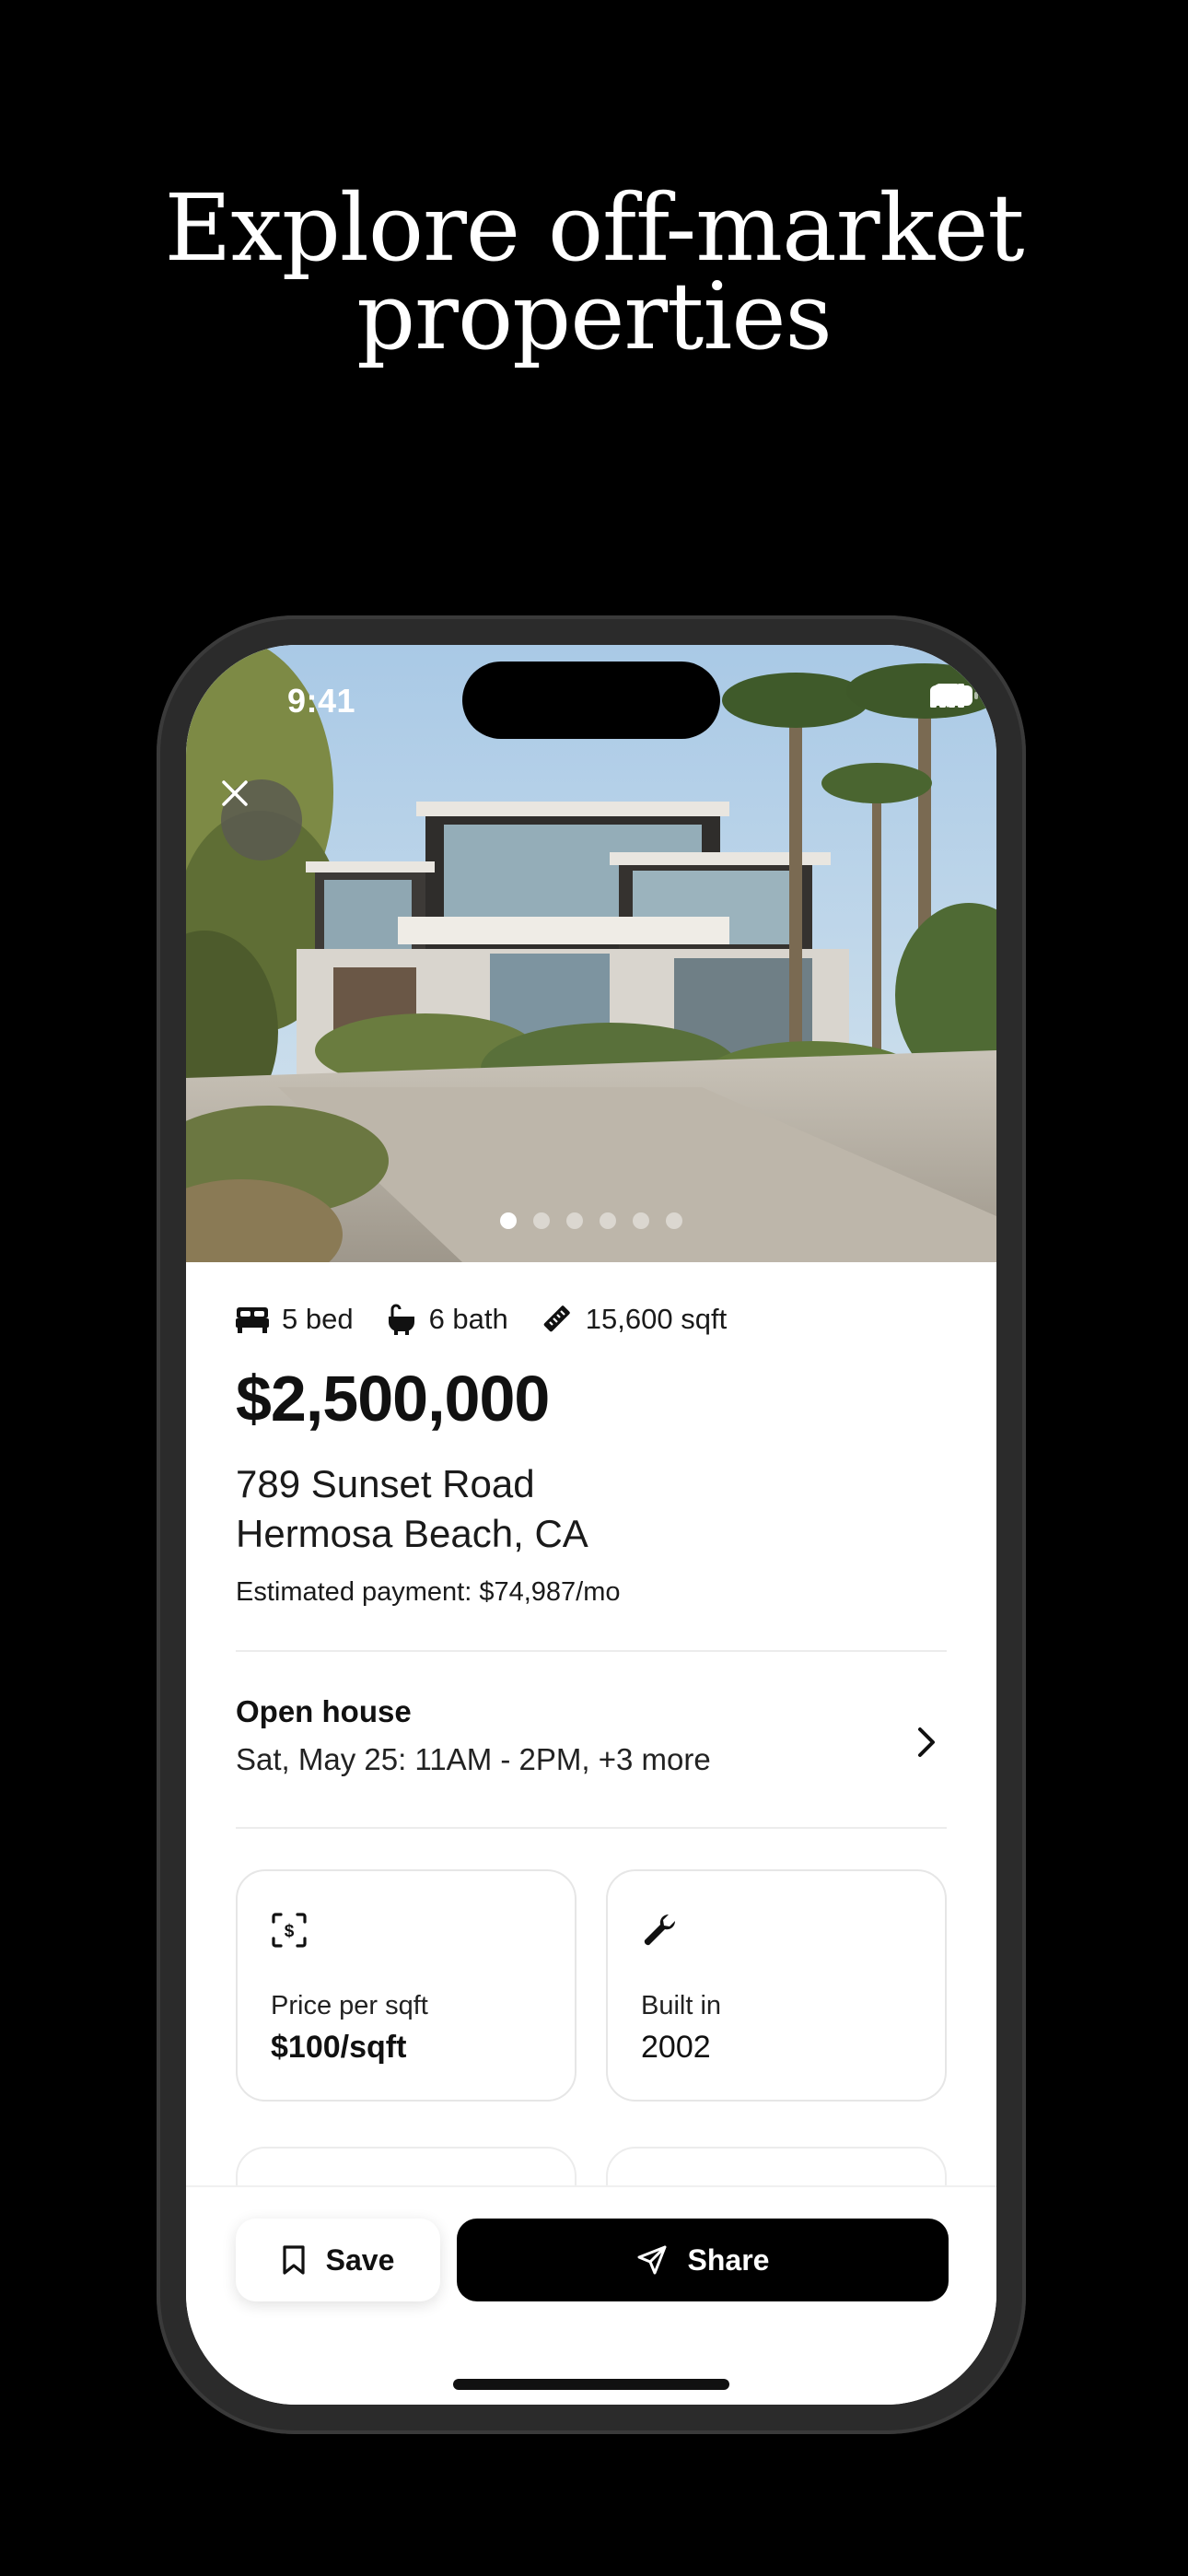  What do you see at coordinates (591, 1828) in the screenshot?
I see `divider` at bounding box center [591, 1828].